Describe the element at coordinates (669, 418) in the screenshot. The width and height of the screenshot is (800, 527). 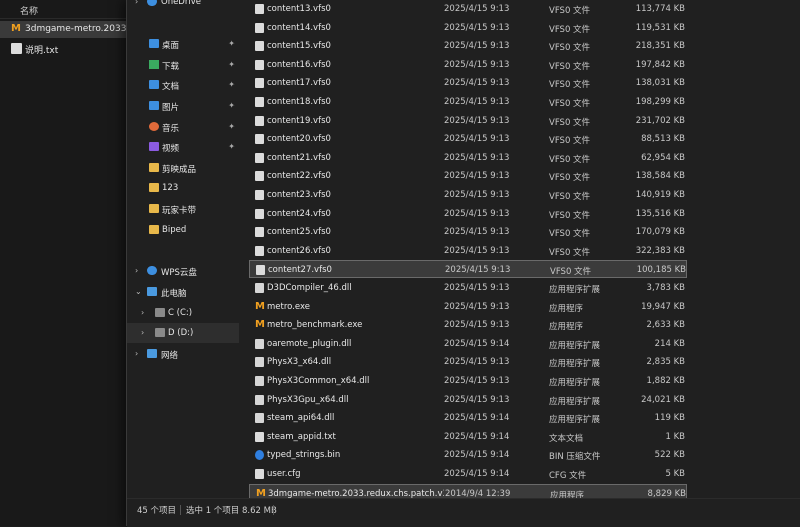
I see `file-size: 119 KB` at that location.